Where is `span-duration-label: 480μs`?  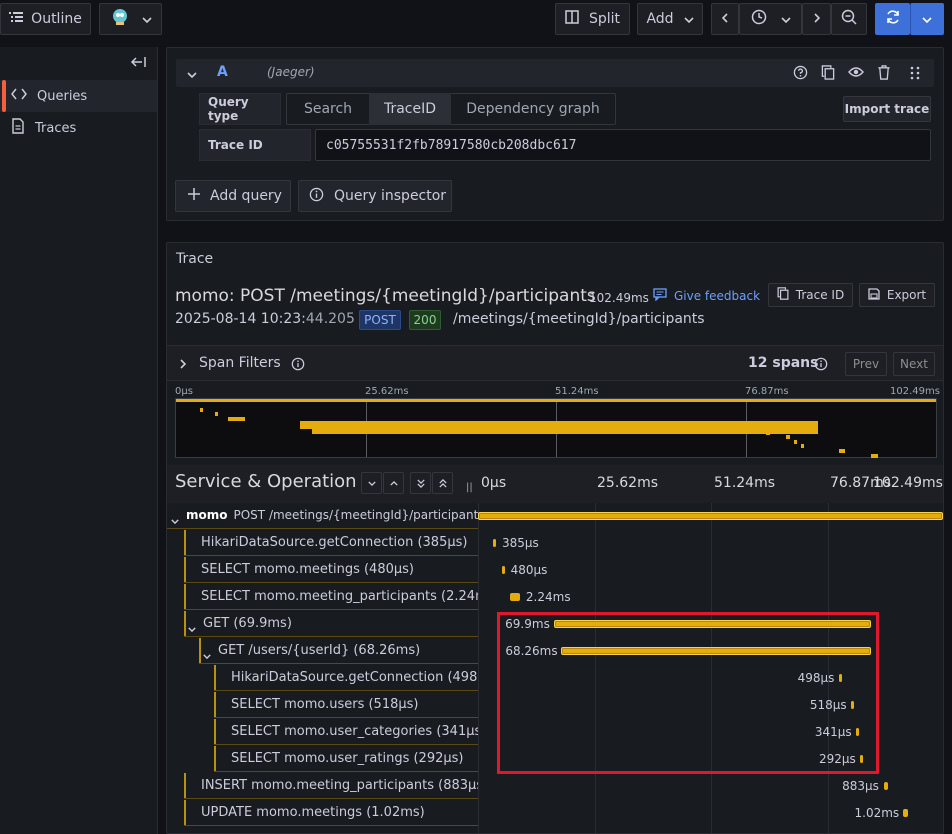 span-duration-label: 480μs is located at coordinates (529, 570).